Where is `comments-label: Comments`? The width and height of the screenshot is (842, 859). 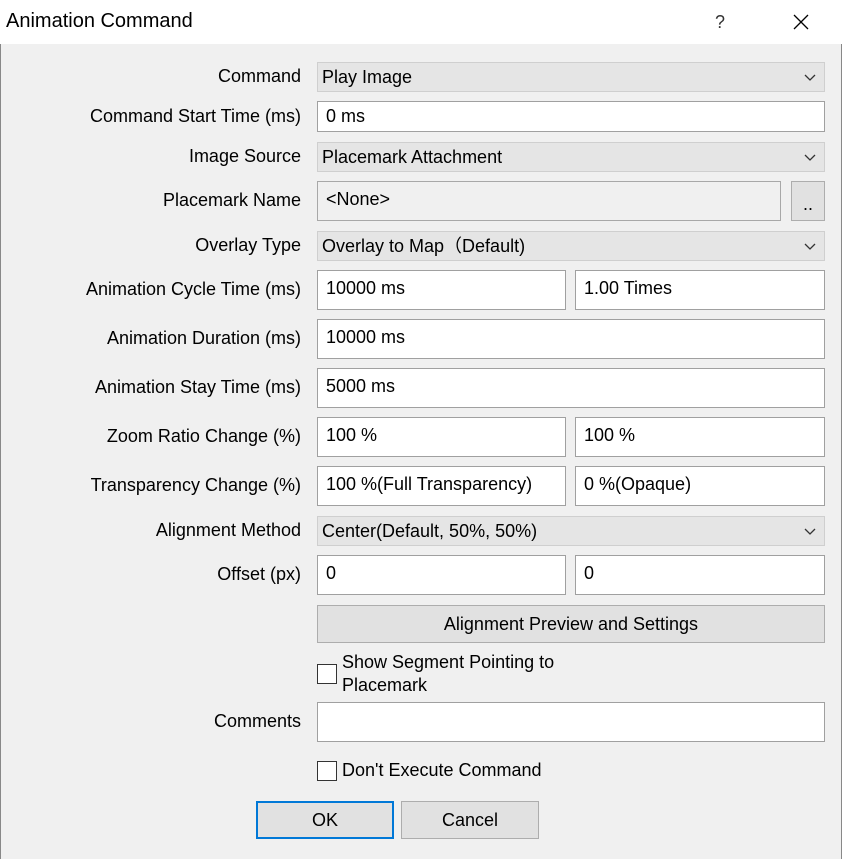
comments-label: Comments is located at coordinates (257, 721).